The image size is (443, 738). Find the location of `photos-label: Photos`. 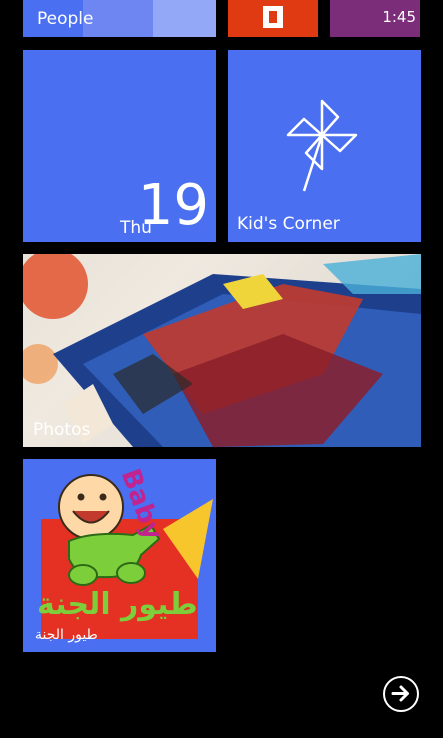

photos-label: Photos is located at coordinates (62, 430).